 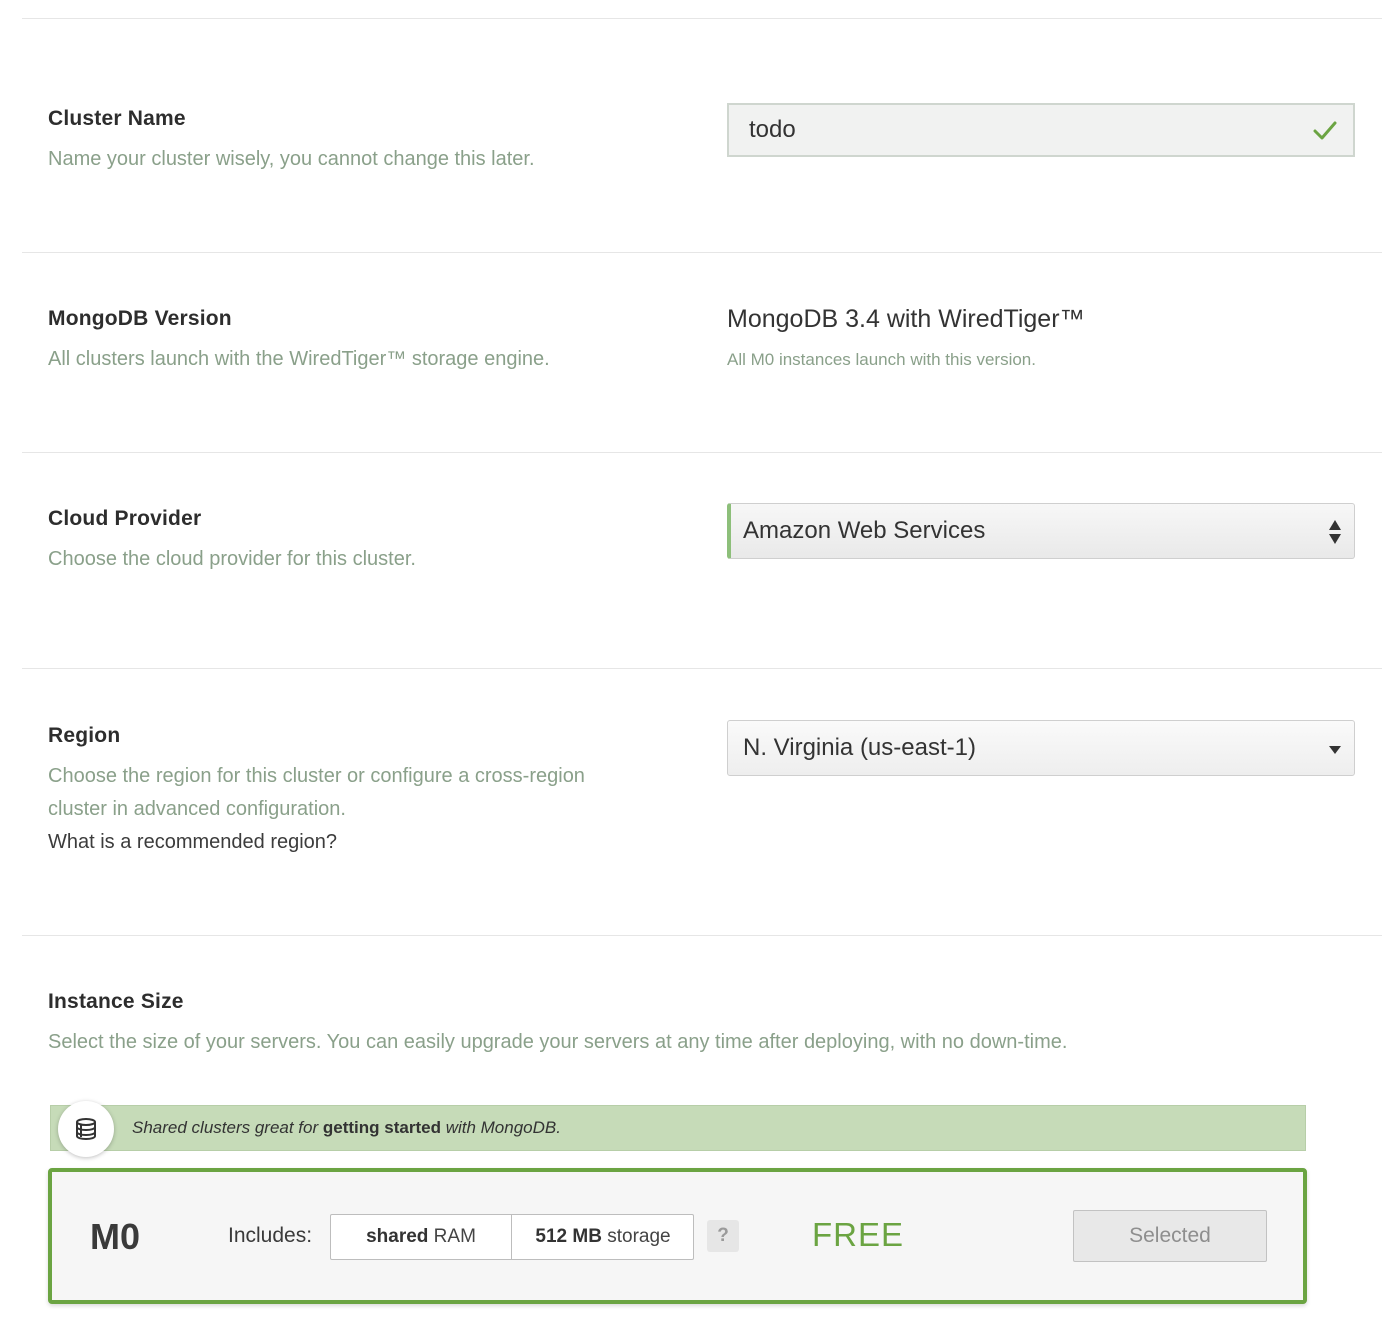 What do you see at coordinates (197, 809) in the screenshot?
I see `region-description-line2: cluster in advanced configuration.` at bounding box center [197, 809].